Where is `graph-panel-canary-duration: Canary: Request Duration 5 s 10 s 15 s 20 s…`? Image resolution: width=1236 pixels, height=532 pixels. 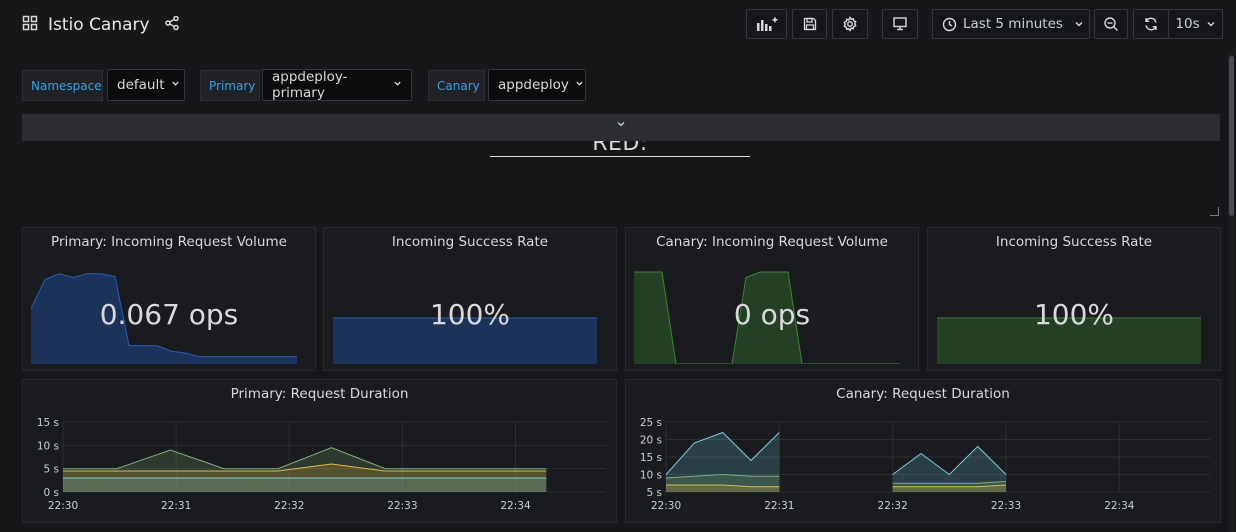 graph-panel-canary-duration: Canary: Request Duration 5 s 10 s 15 s 20 s… is located at coordinates (923, 451).